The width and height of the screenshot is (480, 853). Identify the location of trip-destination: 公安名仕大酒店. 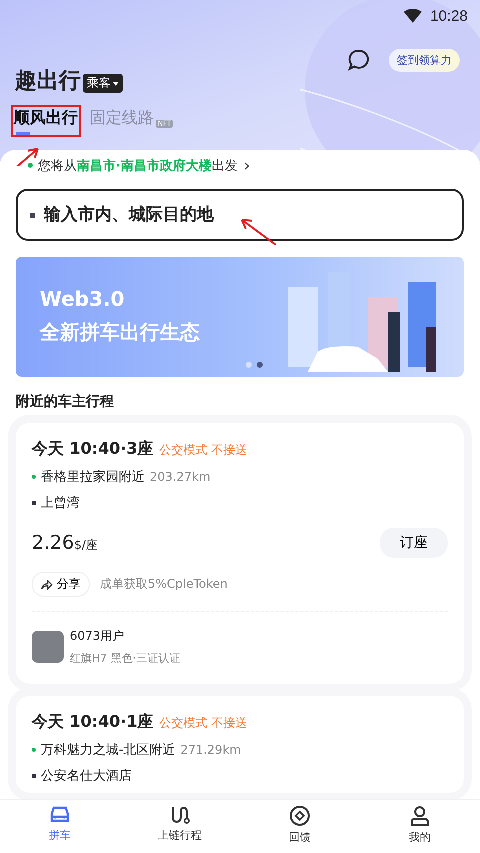
(86, 776).